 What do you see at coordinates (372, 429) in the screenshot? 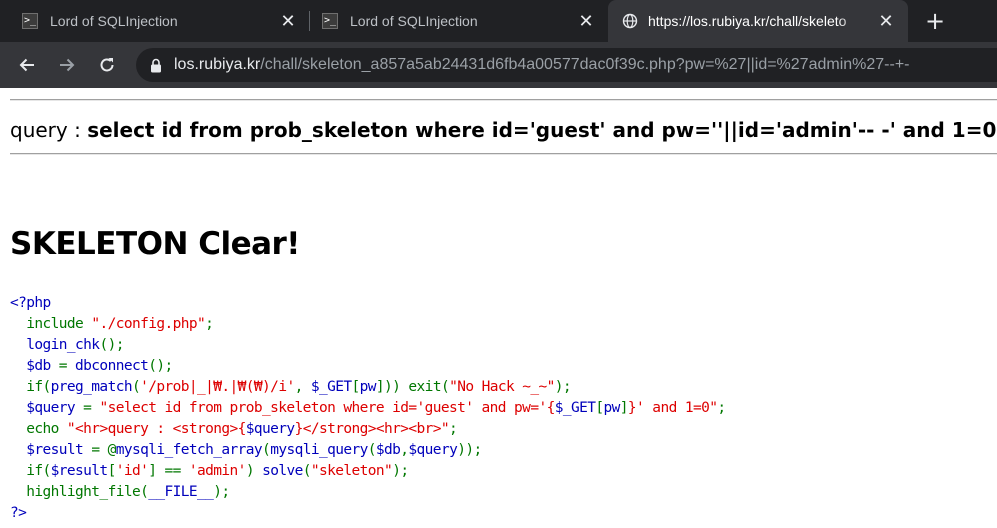
I see `code-token: }</strong><hr><br>"` at bounding box center [372, 429].